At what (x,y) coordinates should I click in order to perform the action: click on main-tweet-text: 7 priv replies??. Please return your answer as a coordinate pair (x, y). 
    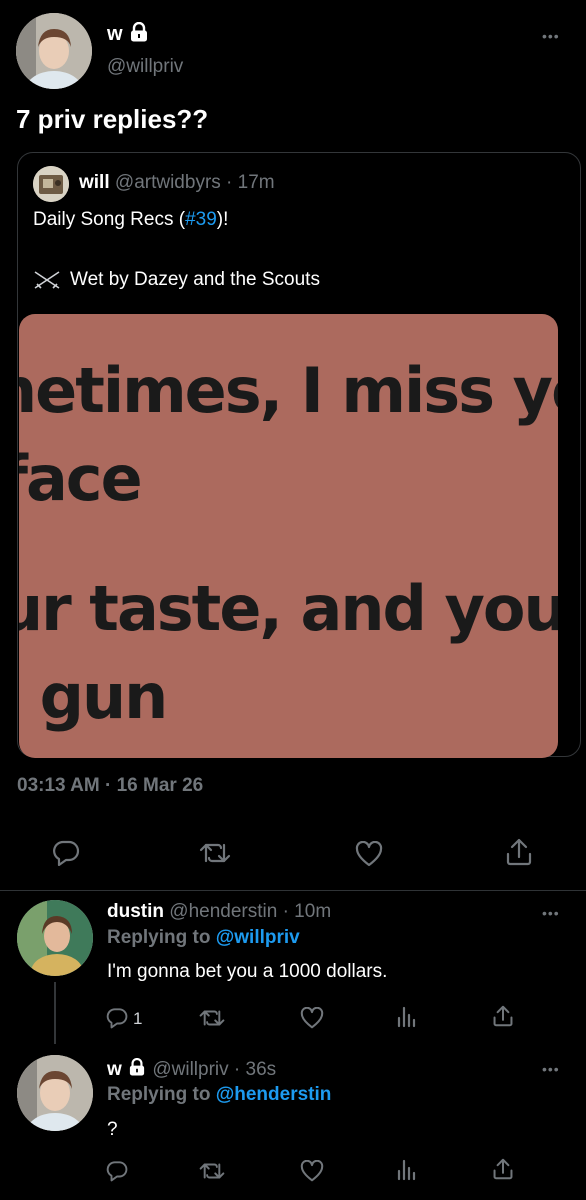
    Looking at the image, I should click on (112, 119).